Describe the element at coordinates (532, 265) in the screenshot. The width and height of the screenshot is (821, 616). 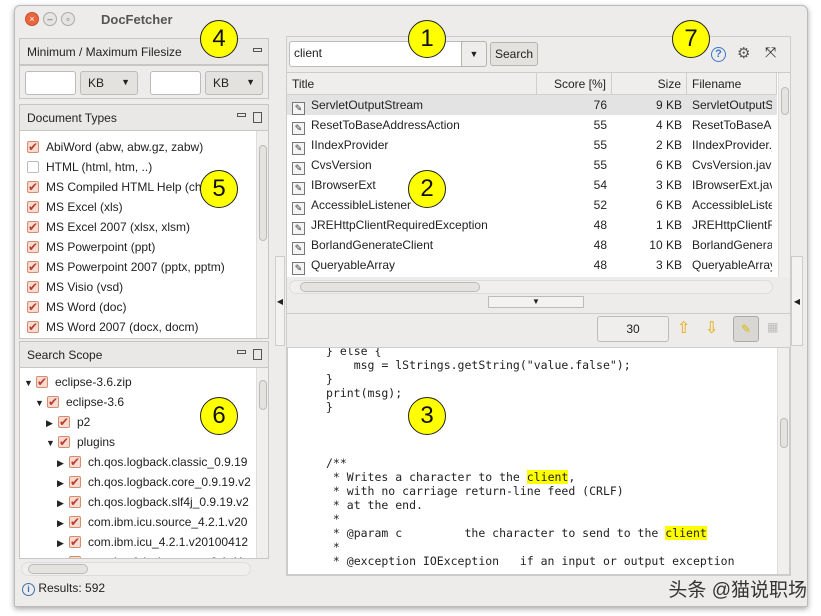
I see `table-row: ✎ QueryableArray 48 3 KB QueryableArray.java` at that location.